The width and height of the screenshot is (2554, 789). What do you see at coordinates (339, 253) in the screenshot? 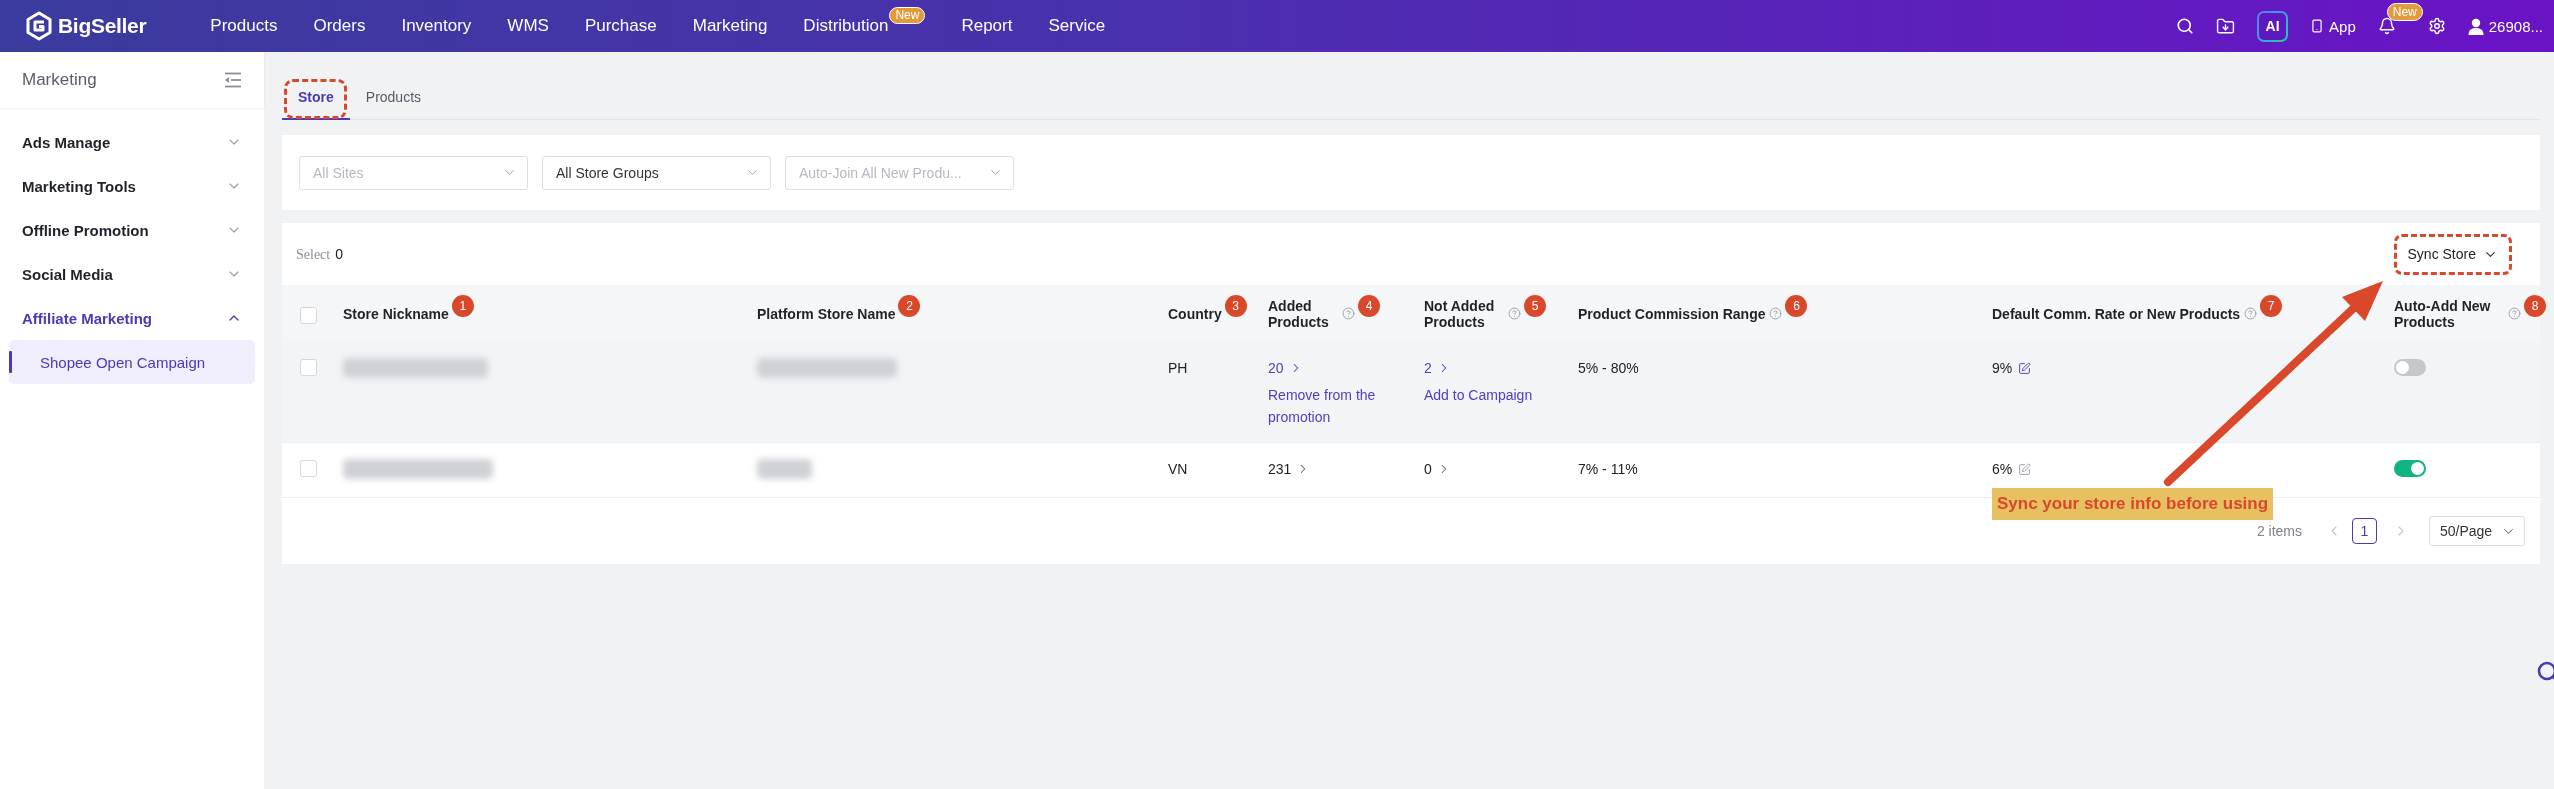
I see `select-count: 0` at bounding box center [339, 253].